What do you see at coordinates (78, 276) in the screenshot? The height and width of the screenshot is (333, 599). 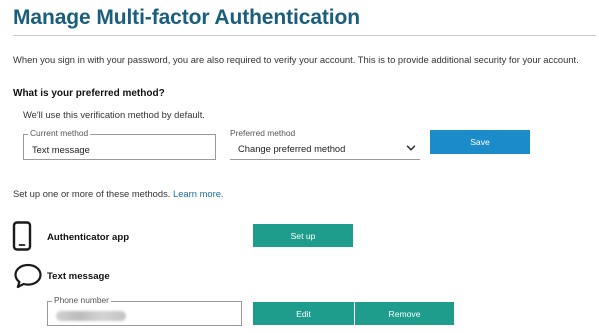 I see `text-message-title: Text message` at bounding box center [78, 276].